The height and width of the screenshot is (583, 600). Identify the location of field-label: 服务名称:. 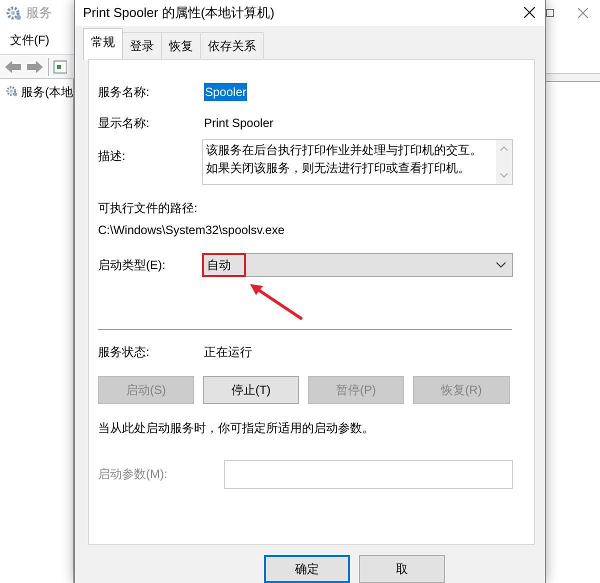
(124, 92).